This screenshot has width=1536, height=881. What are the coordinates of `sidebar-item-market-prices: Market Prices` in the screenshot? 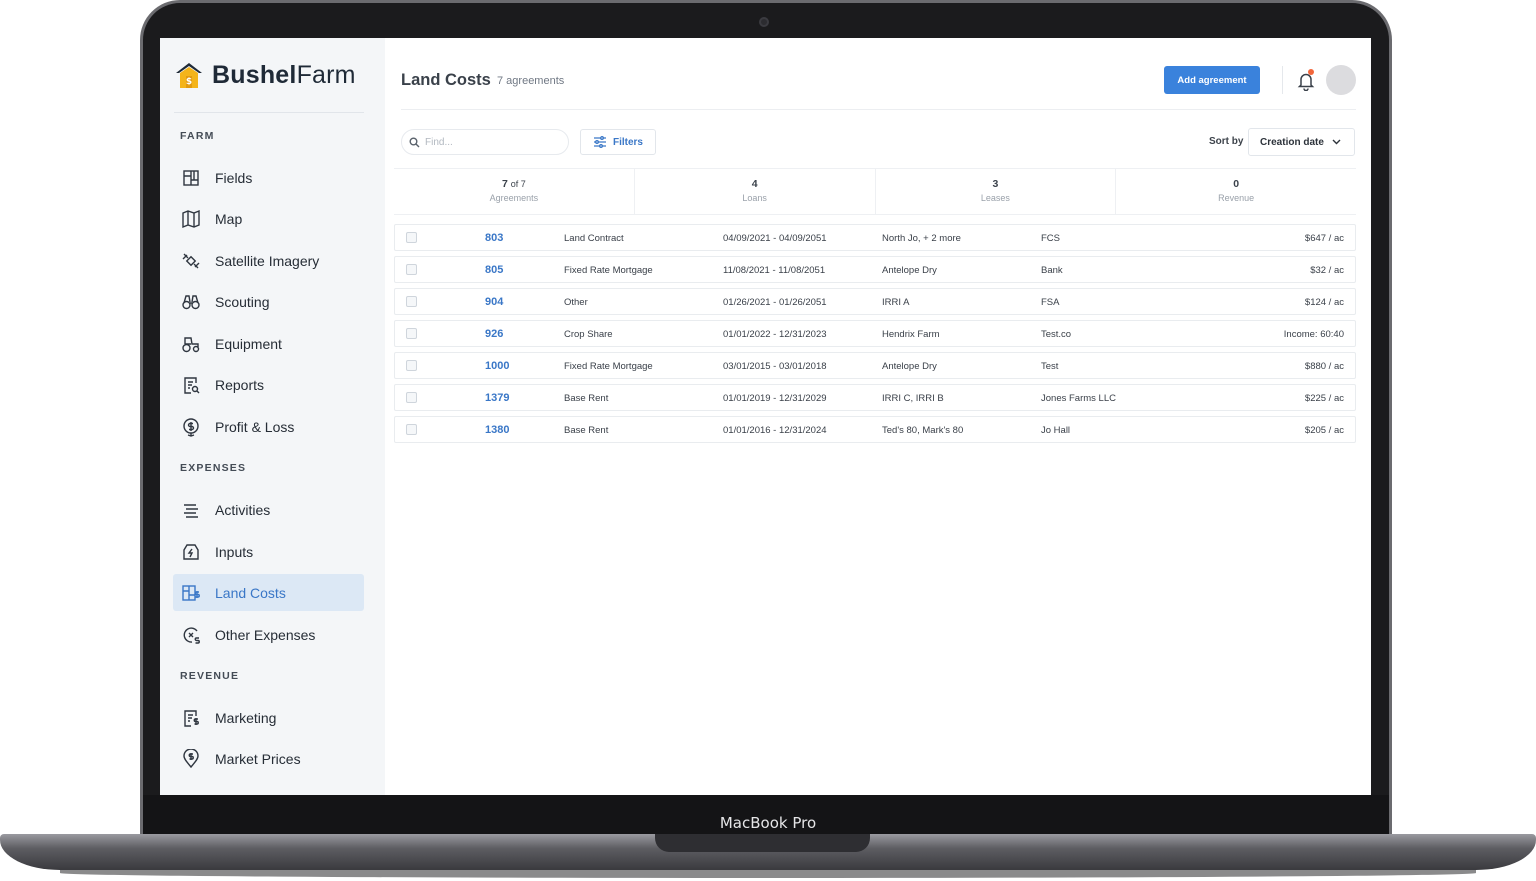 It's located at (268, 758).